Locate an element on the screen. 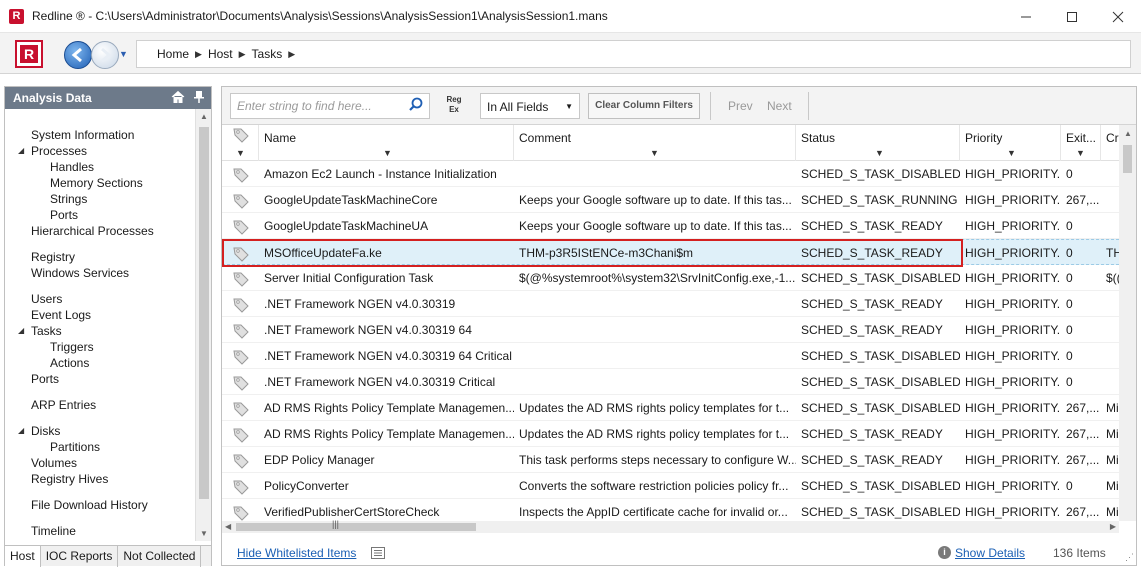 Image resolution: width=1141 pixels, height=574 pixels. history-dropdown-icon: ▼ is located at coordinates (123, 54).